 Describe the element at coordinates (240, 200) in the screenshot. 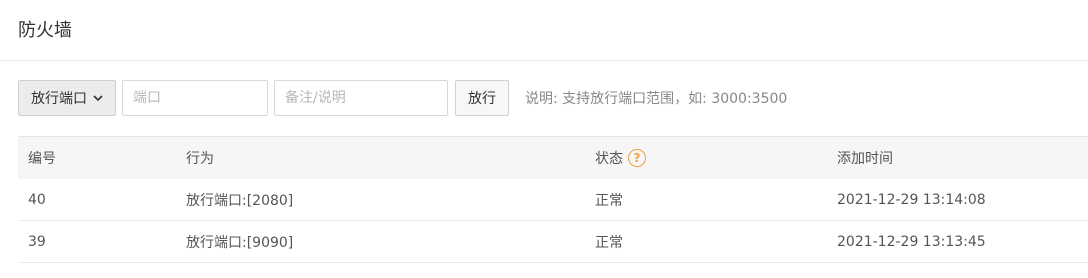

I see `cell-action: 放行端口:[2080]` at that location.